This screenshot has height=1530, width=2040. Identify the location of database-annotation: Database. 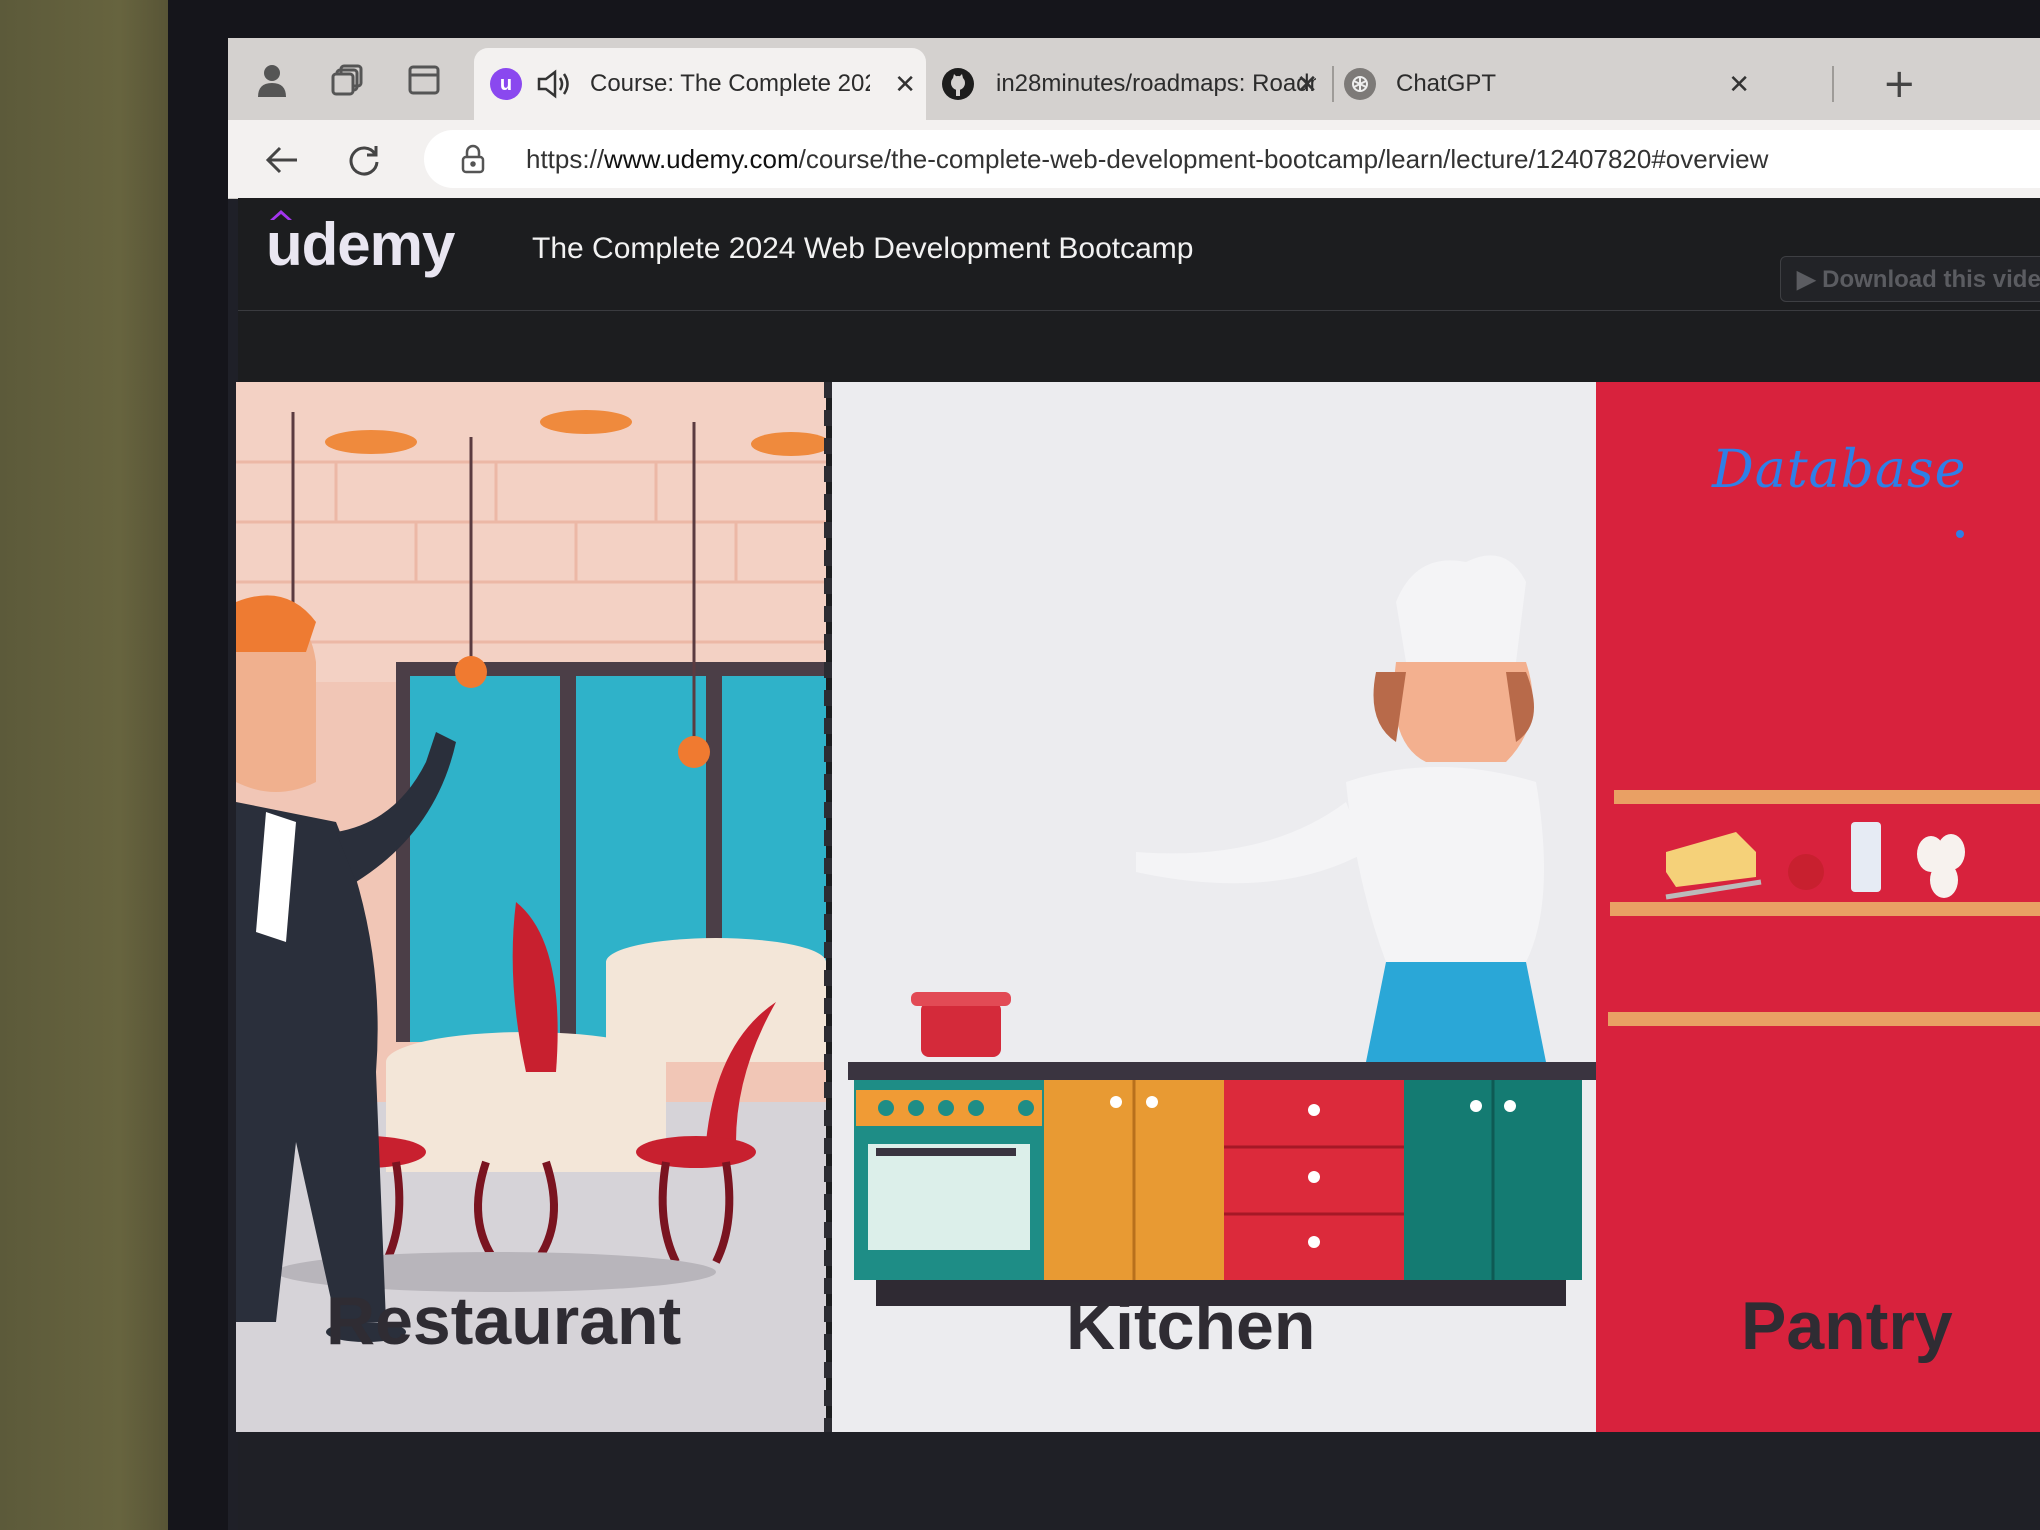
(1839, 470).